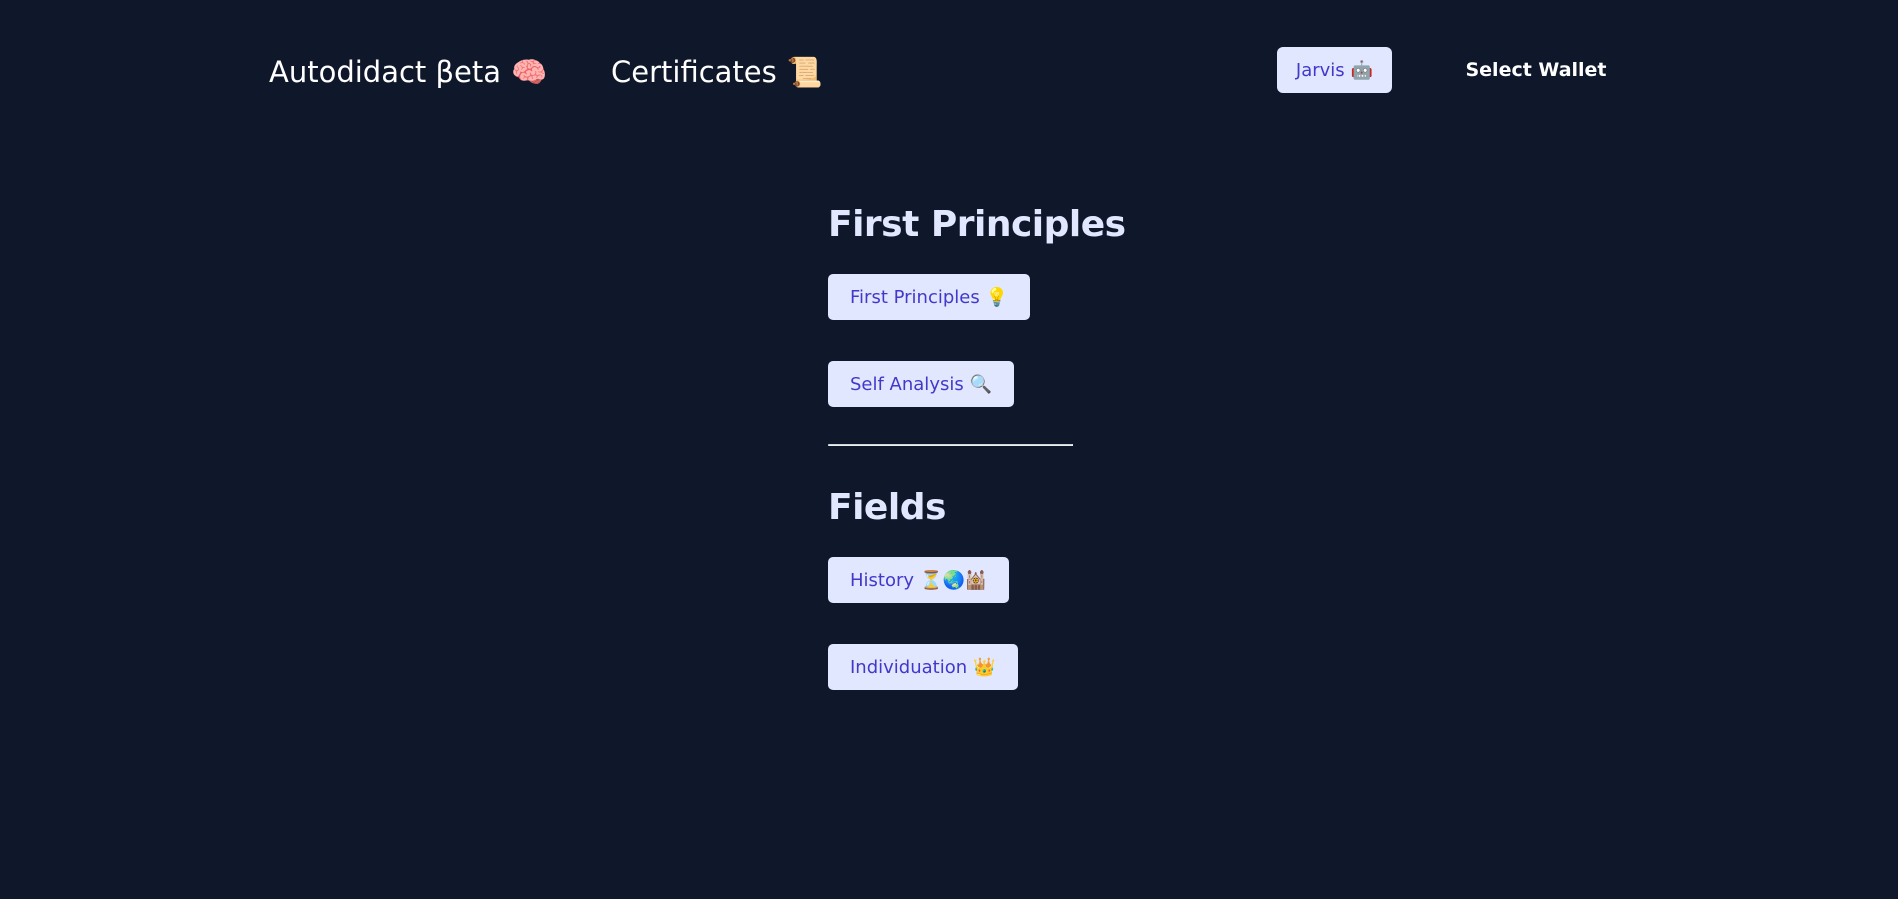 This screenshot has height=899, width=1898. I want to click on certificates-link: Certificates 📜, so click(717, 72).